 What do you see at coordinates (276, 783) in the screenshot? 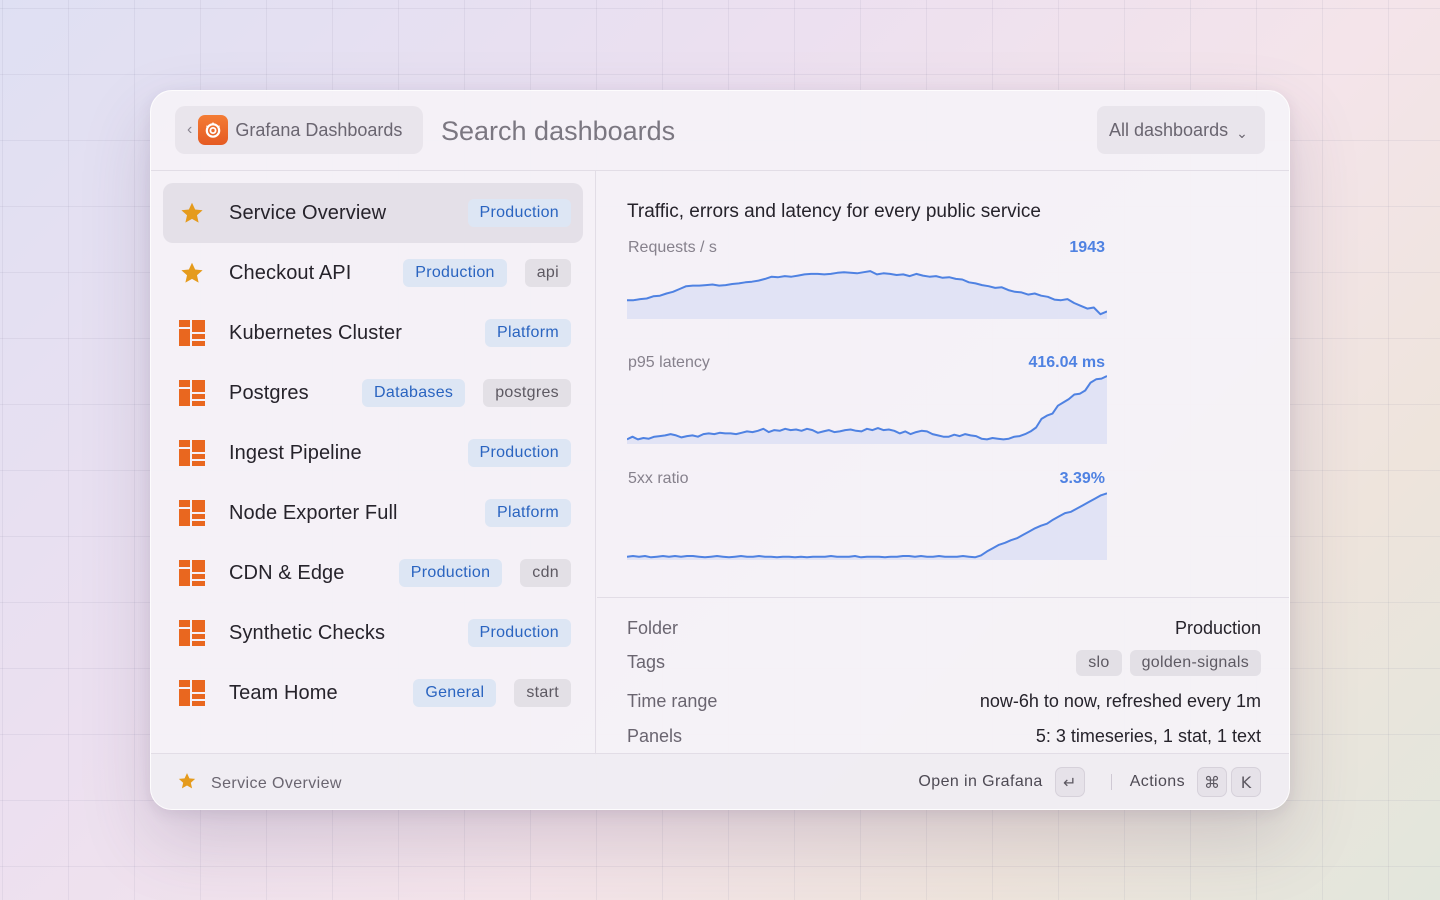
I see `selected-item-label: Service Overview` at bounding box center [276, 783].